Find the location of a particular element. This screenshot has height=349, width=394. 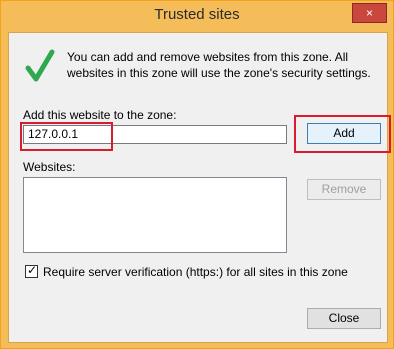

checkmark-icon is located at coordinates (40, 65).